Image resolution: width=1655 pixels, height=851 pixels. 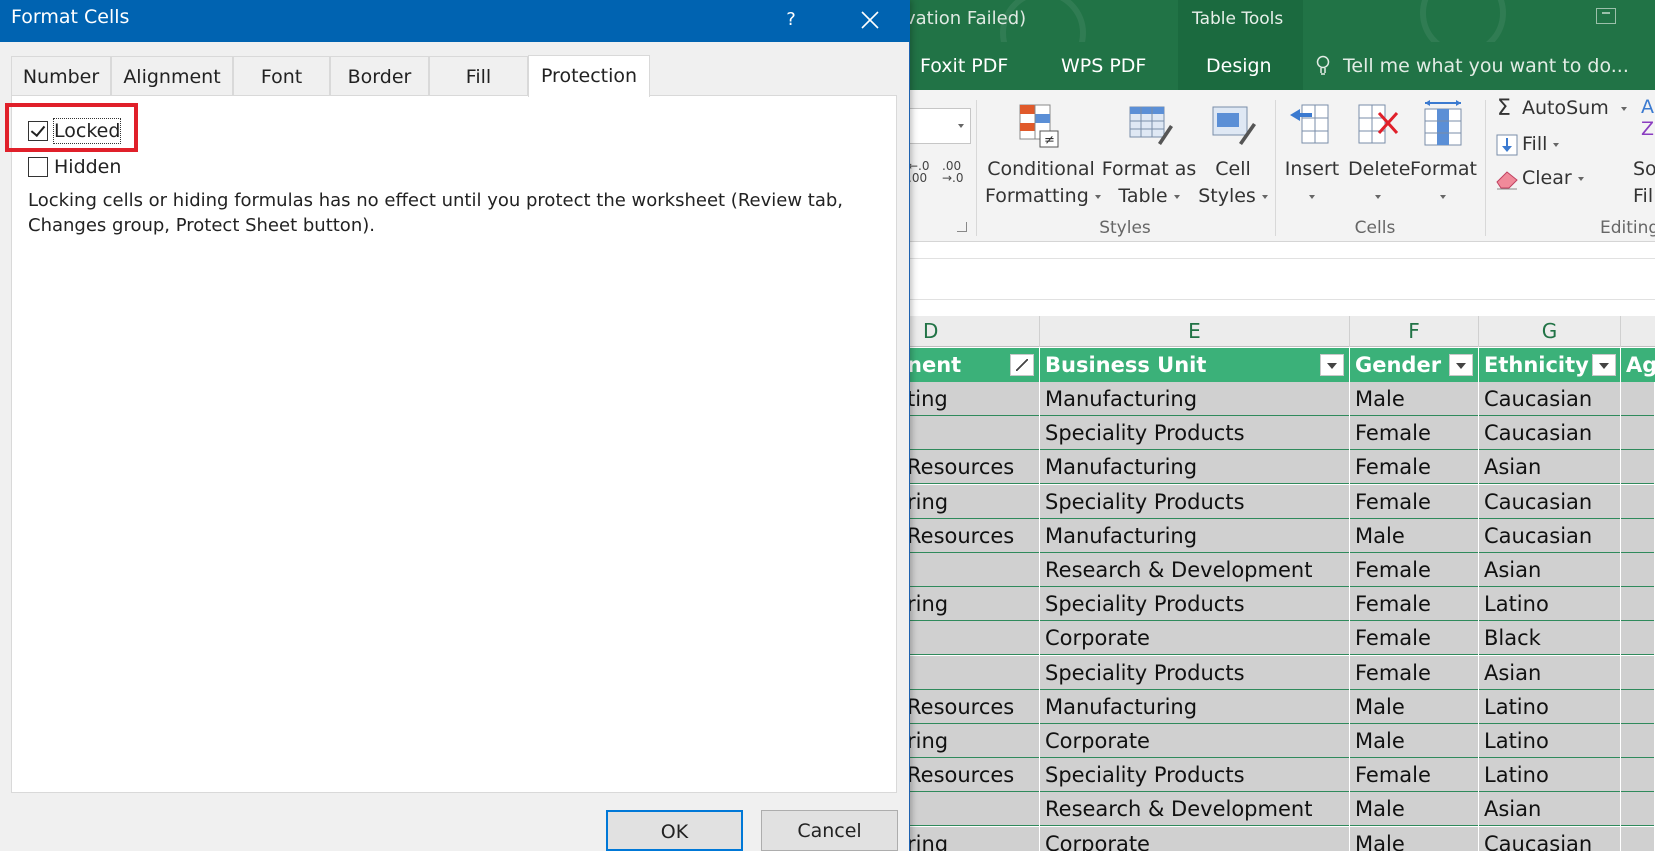 I want to click on tab-protection: Protection, so click(x=589, y=76).